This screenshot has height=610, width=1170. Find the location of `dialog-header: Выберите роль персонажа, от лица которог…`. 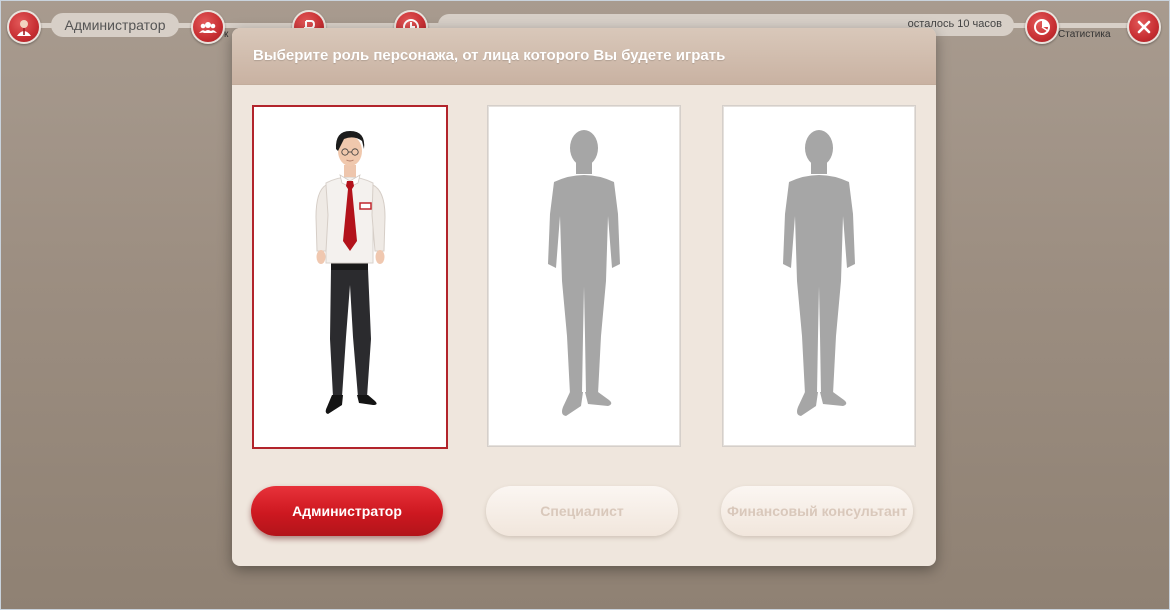

dialog-header: Выберите роль персонажа, от лица которог… is located at coordinates (584, 56).